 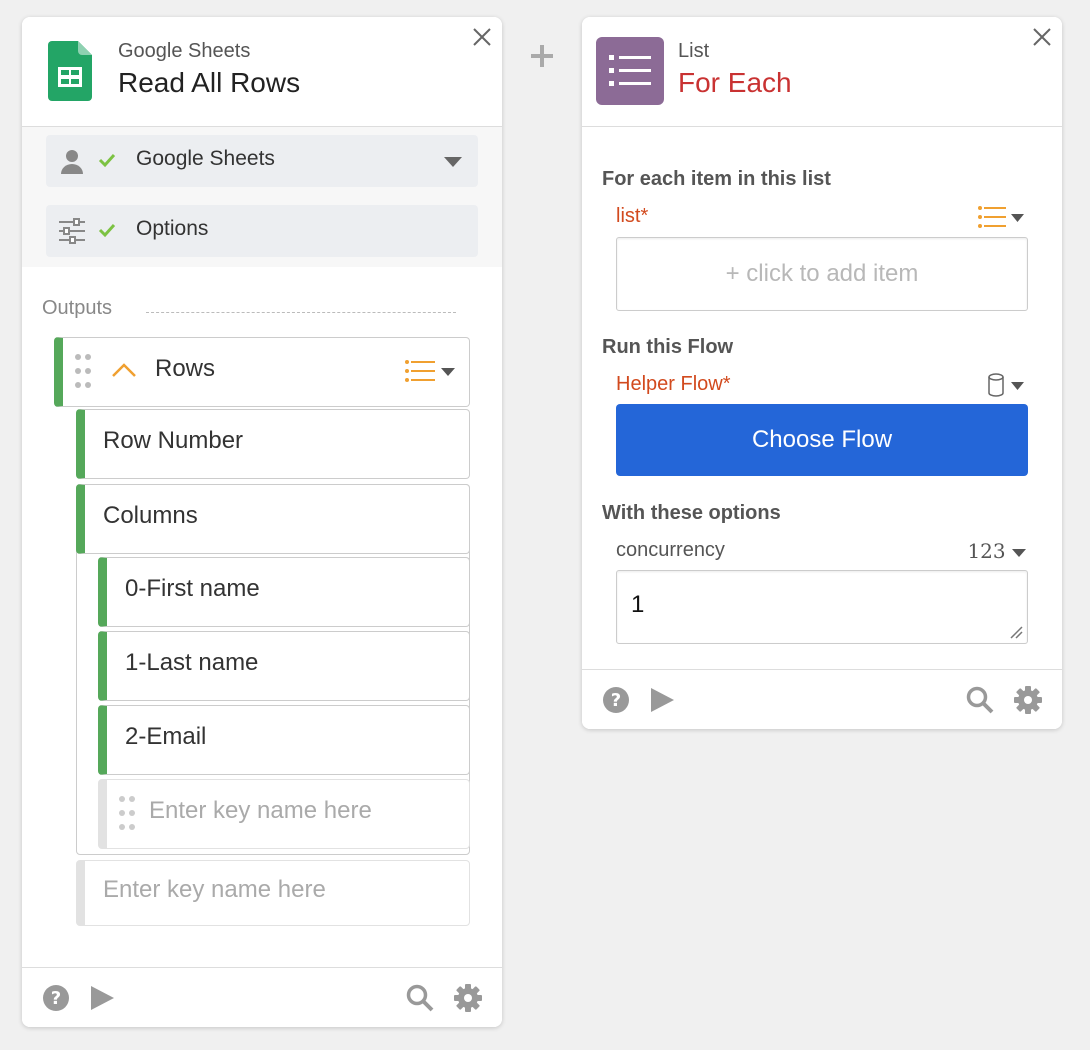 I want to click on new-output-key-input: Enter key name here, so click(x=273, y=893).